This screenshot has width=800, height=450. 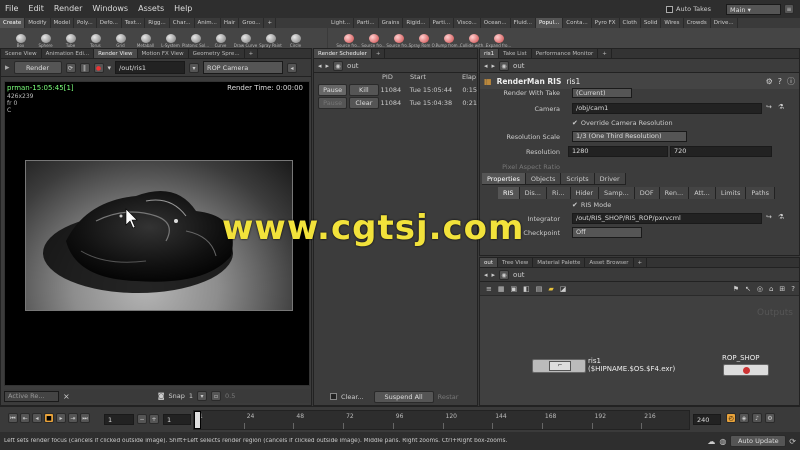 What do you see at coordinates (565, 53) in the screenshot?
I see `tab-performance-monitor: Performance Monitor` at bounding box center [565, 53].